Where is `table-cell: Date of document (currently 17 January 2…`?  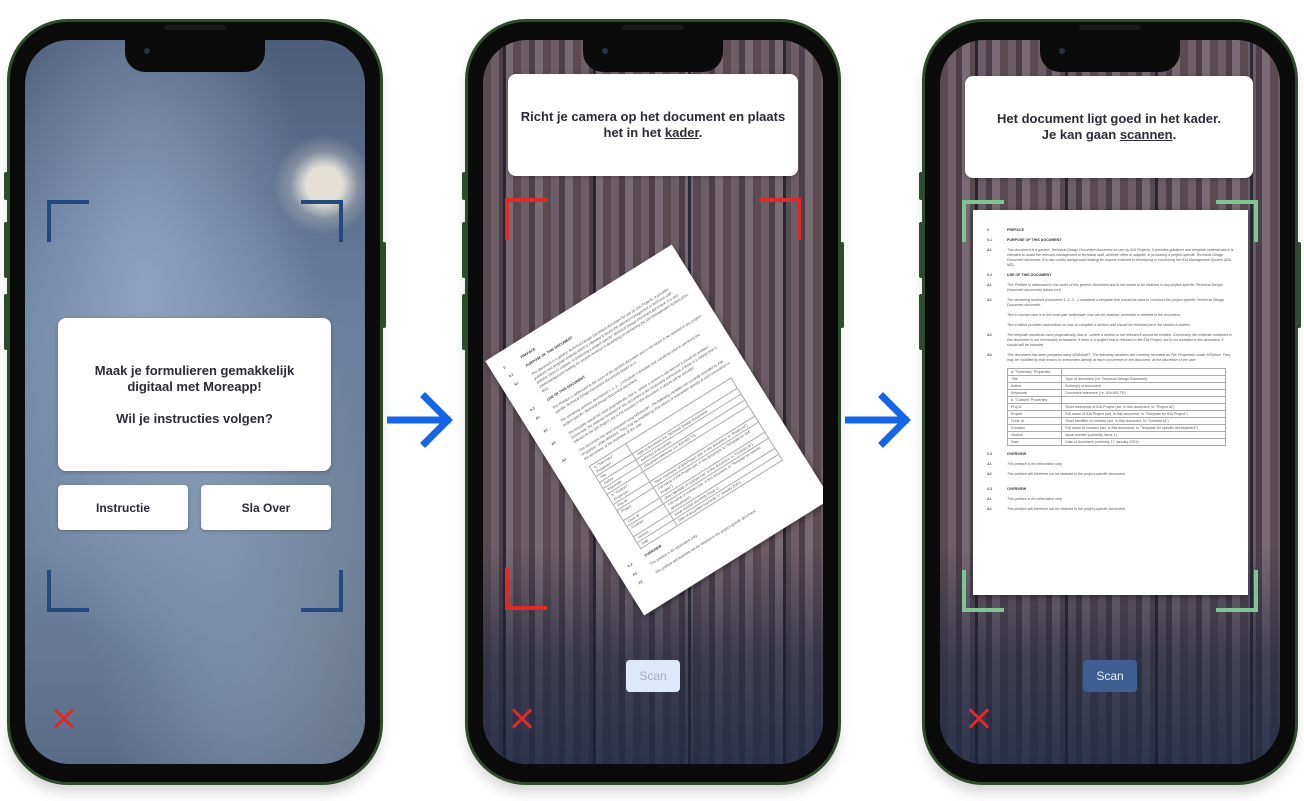 table-cell: Date of document (currently 17 January 2… is located at coordinates (1143, 442).